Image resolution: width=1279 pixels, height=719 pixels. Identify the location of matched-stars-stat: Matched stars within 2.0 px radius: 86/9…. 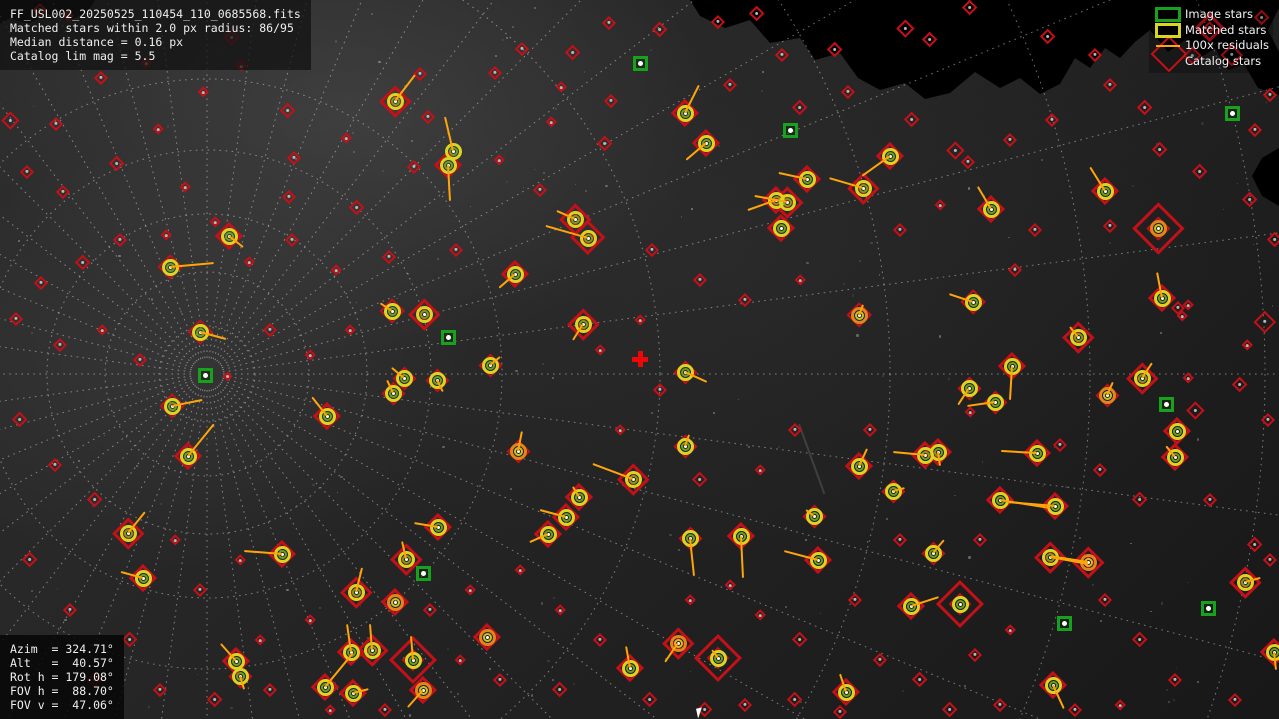
(152, 28).